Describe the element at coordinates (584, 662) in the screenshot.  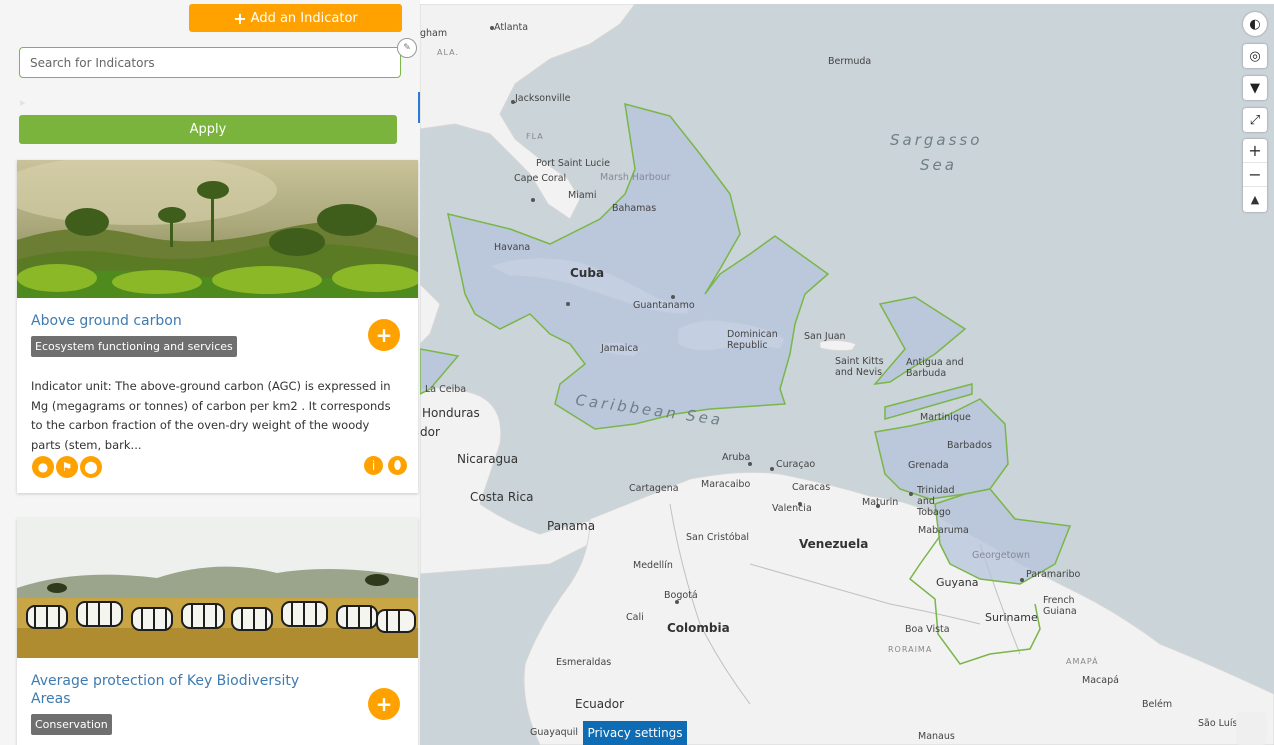
I see `map-label-esmeraldas: Esmeraldas` at that location.